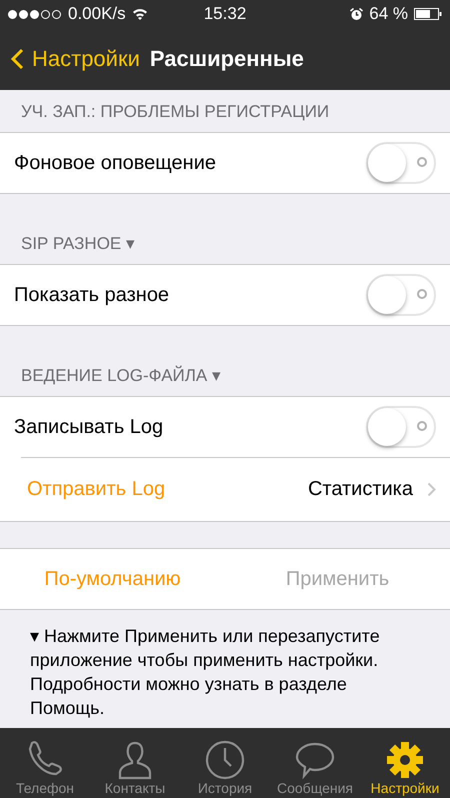 This screenshot has height=798, width=450. I want to click on tab-item: Контакты, so click(135, 763).